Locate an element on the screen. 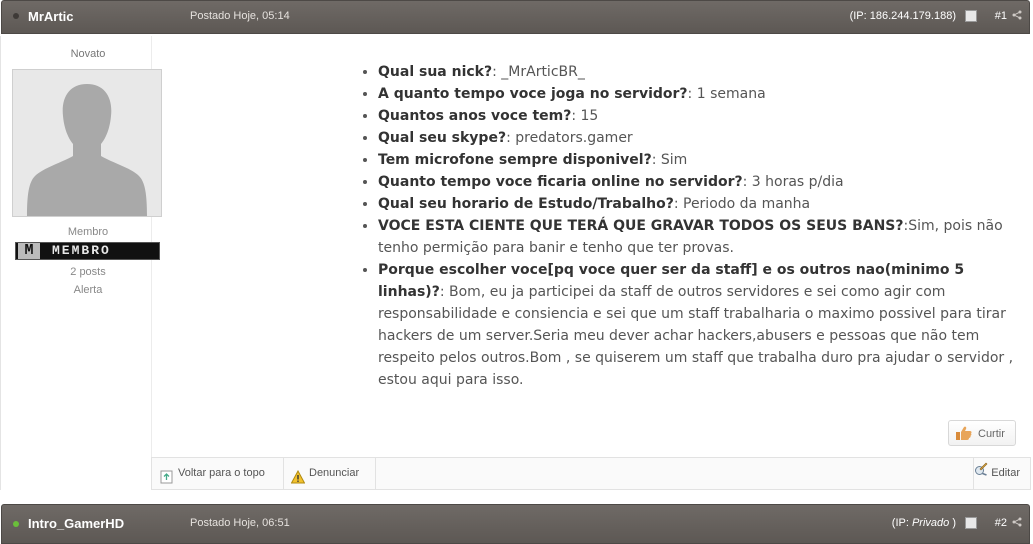 This screenshot has height=544, width=1033. ip-value: Privado is located at coordinates (930, 523).